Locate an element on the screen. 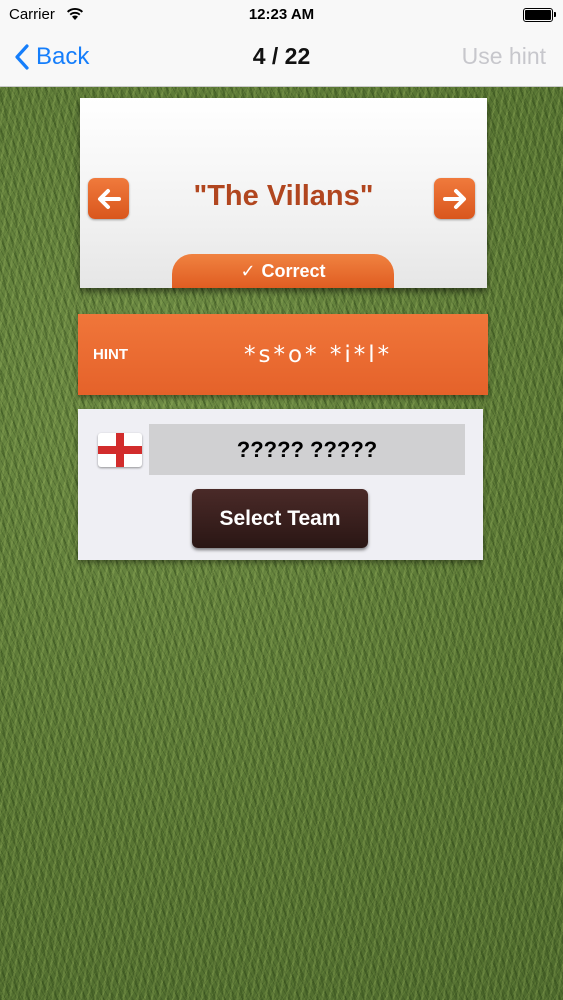 The image size is (563, 1000). correct-label: Correct is located at coordinates (293, 270).